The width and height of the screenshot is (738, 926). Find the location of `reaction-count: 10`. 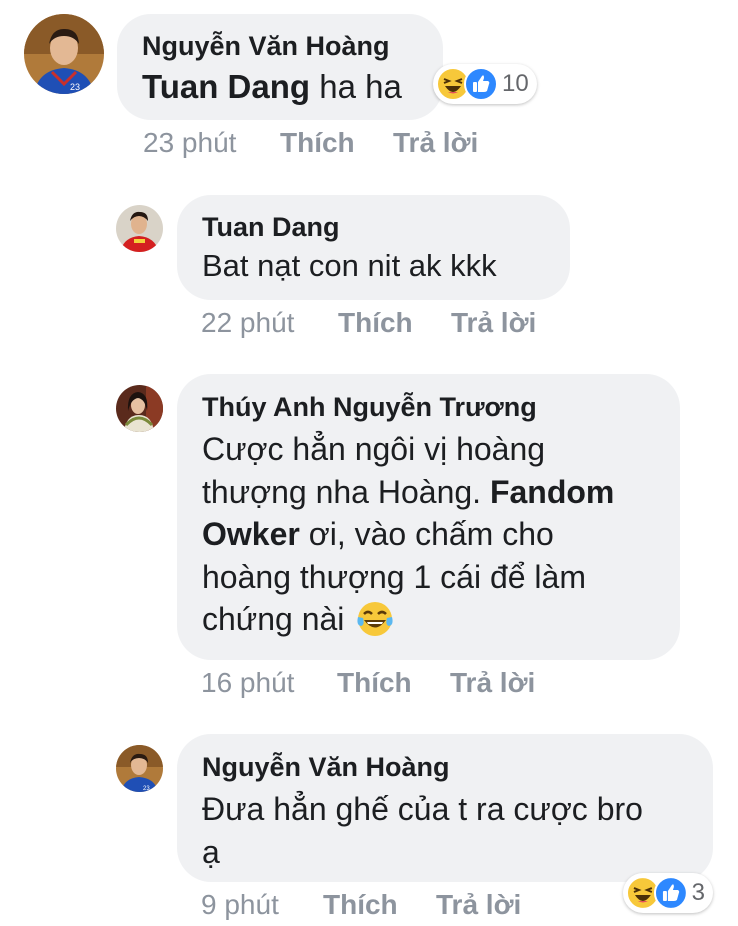

reaction-count: 10 is located at coordinates (515, 83).